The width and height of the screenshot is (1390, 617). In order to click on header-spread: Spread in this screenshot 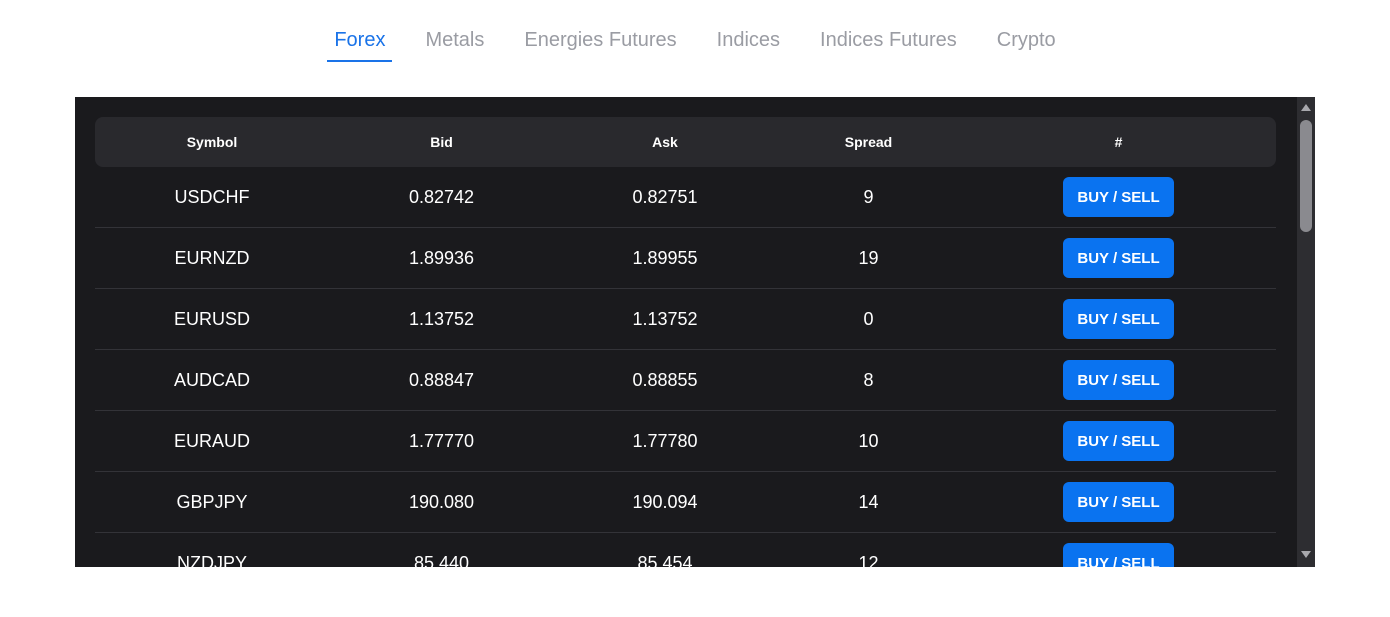, I will do `click(868, 142)`.